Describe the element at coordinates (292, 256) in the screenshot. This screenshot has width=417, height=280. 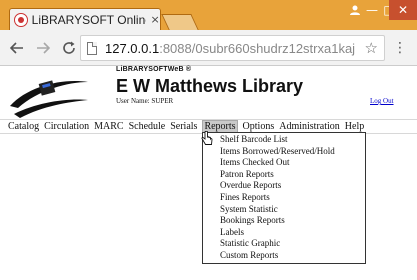
I see `dropdown-item: Custom Reports` at that location.